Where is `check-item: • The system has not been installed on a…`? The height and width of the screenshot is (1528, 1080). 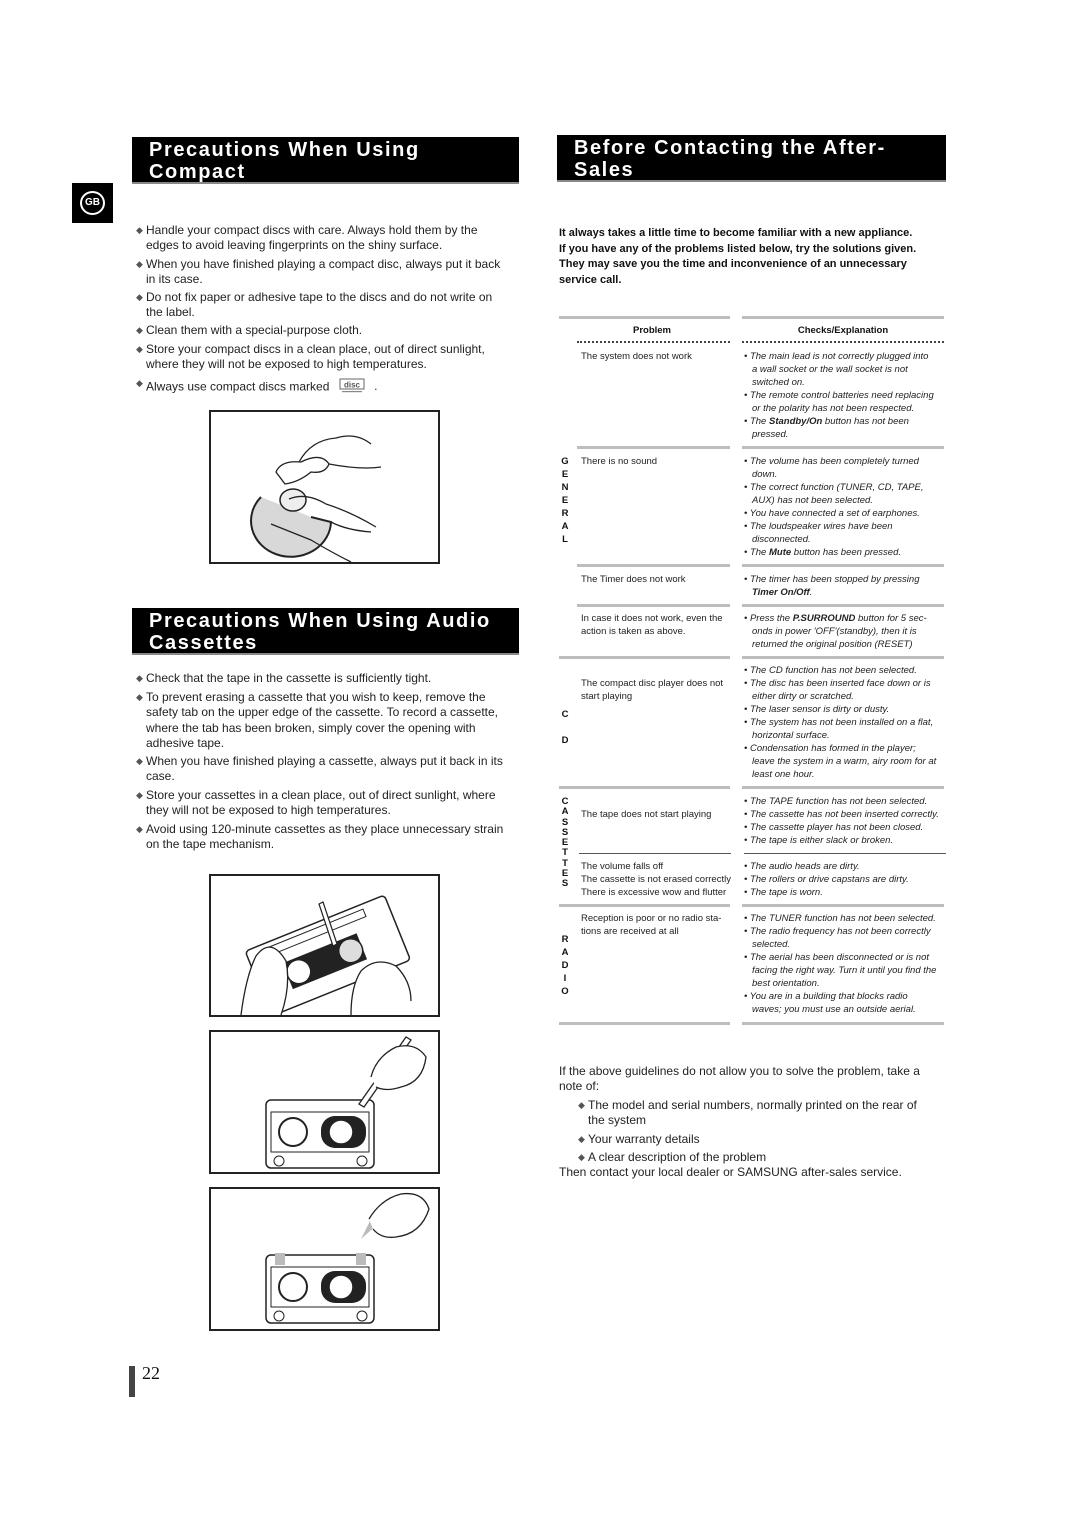
check-item: • The system has not been installed on a… is located at coordinates (839, 729).